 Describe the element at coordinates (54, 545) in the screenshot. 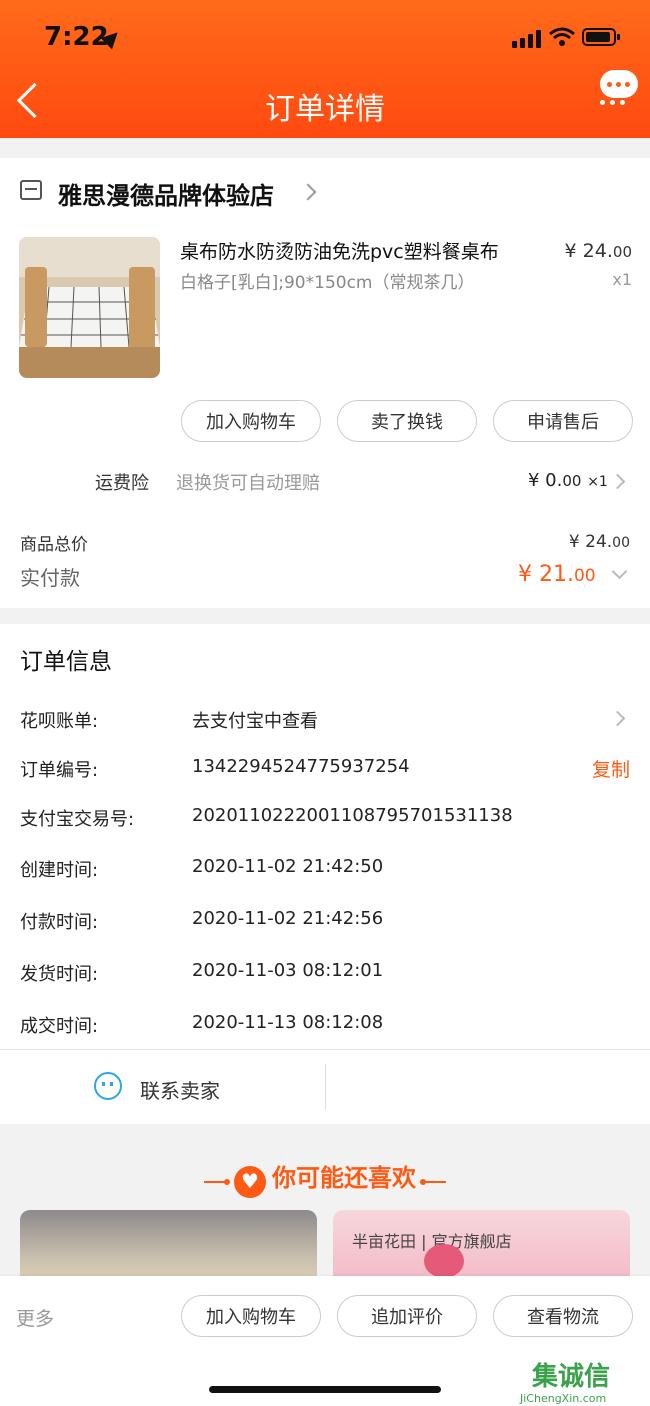

I see `goods-total-label: 商品总价` at that location.